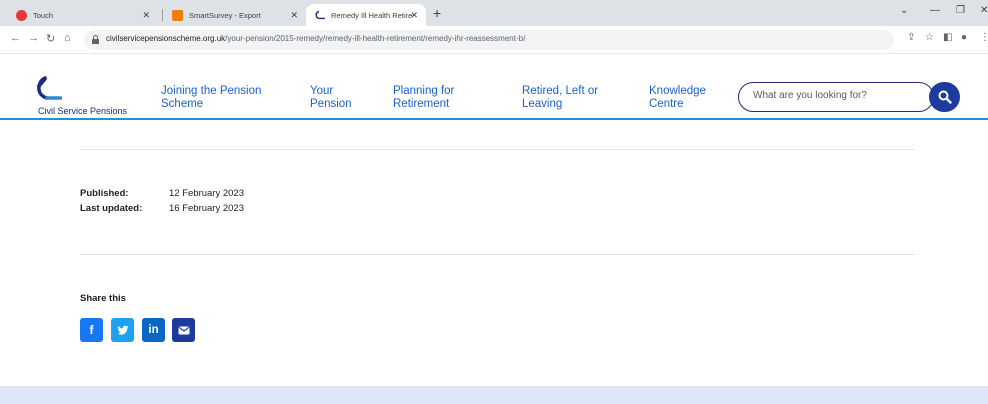  Describe the element at coordinates (904, 10) in the screenshot. I see `tab-search-chevron-icon: ⌄` at that location.